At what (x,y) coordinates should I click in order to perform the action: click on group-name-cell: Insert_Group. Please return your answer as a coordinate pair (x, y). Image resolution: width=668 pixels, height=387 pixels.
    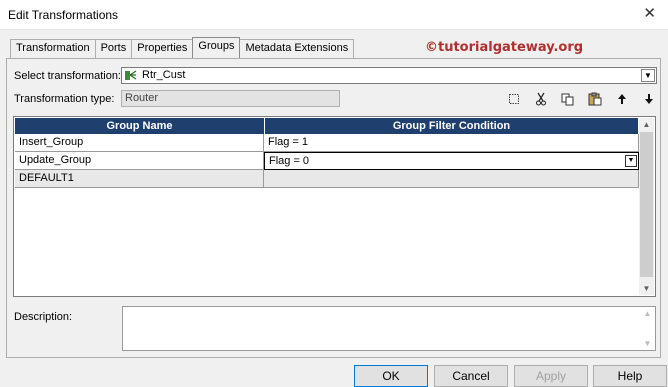
    Looking at the image, I should click on (139, 143).